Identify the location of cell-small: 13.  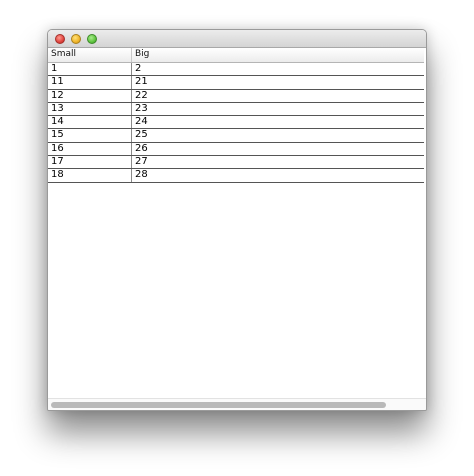
(90, 109).